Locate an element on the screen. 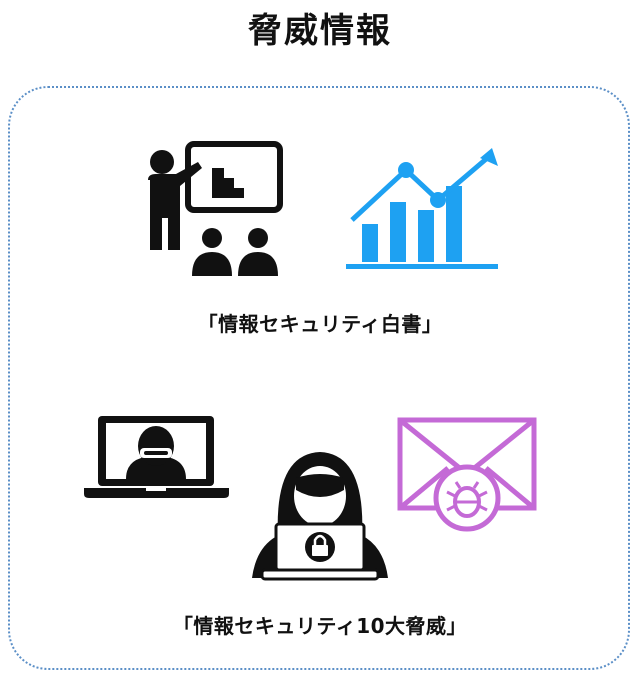  page-title: 脅威情報 is located at coordinates (320, 31).